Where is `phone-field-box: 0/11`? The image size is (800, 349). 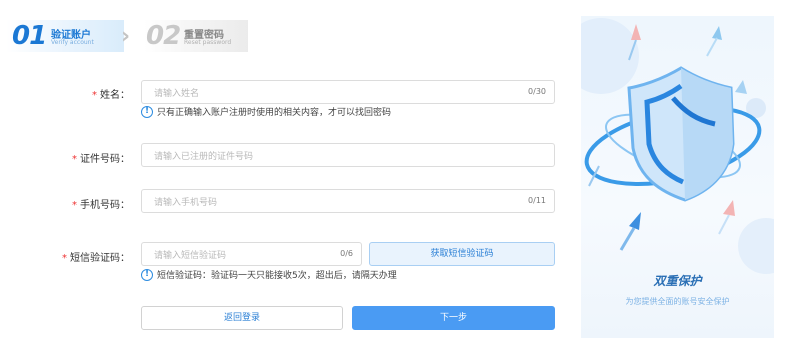 phone-field-box: 0/11 is located at coordinates (348, 201).